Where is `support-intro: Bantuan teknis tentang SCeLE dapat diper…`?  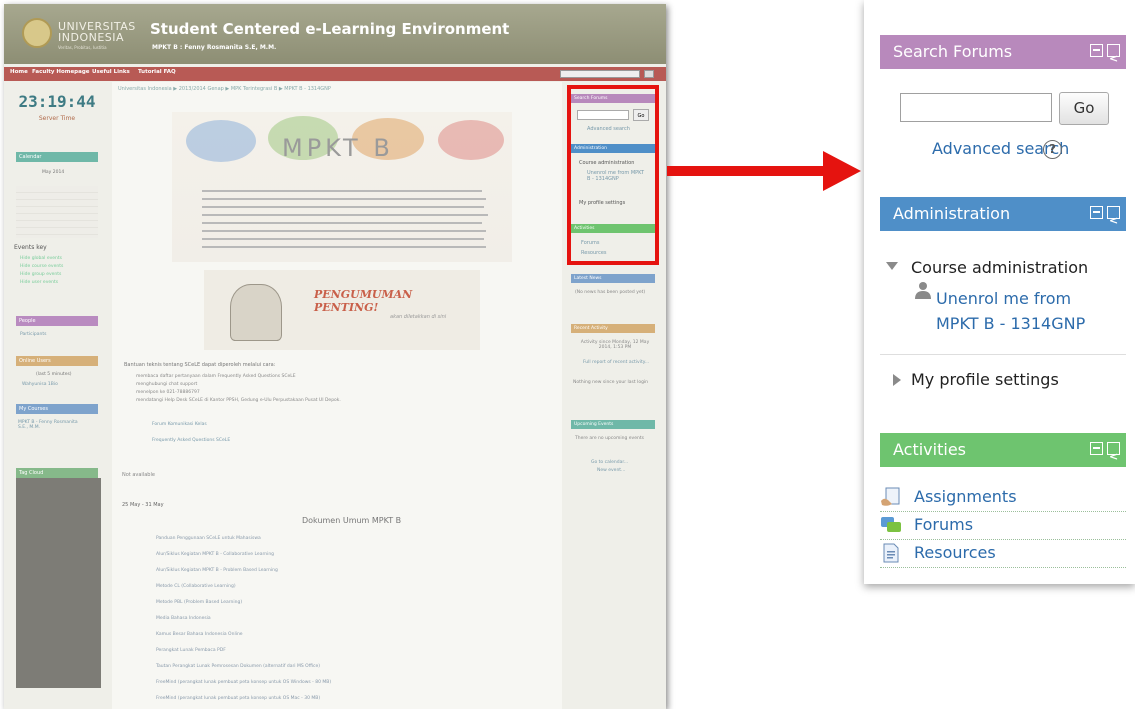 support-intro: Bantuan teknis tentang SCeLE dapat diper… is located at coordinates (200, 365).